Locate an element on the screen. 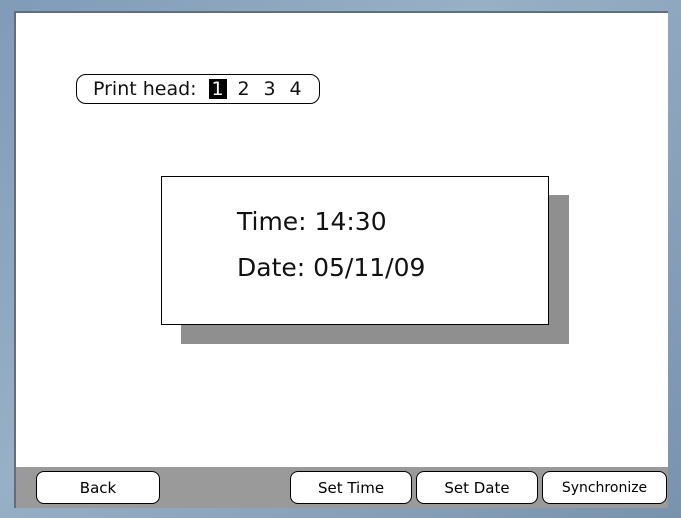 The width and height of the screenshot is (681, 518). print-head-2: 2 is located at coordinates (244, 89).